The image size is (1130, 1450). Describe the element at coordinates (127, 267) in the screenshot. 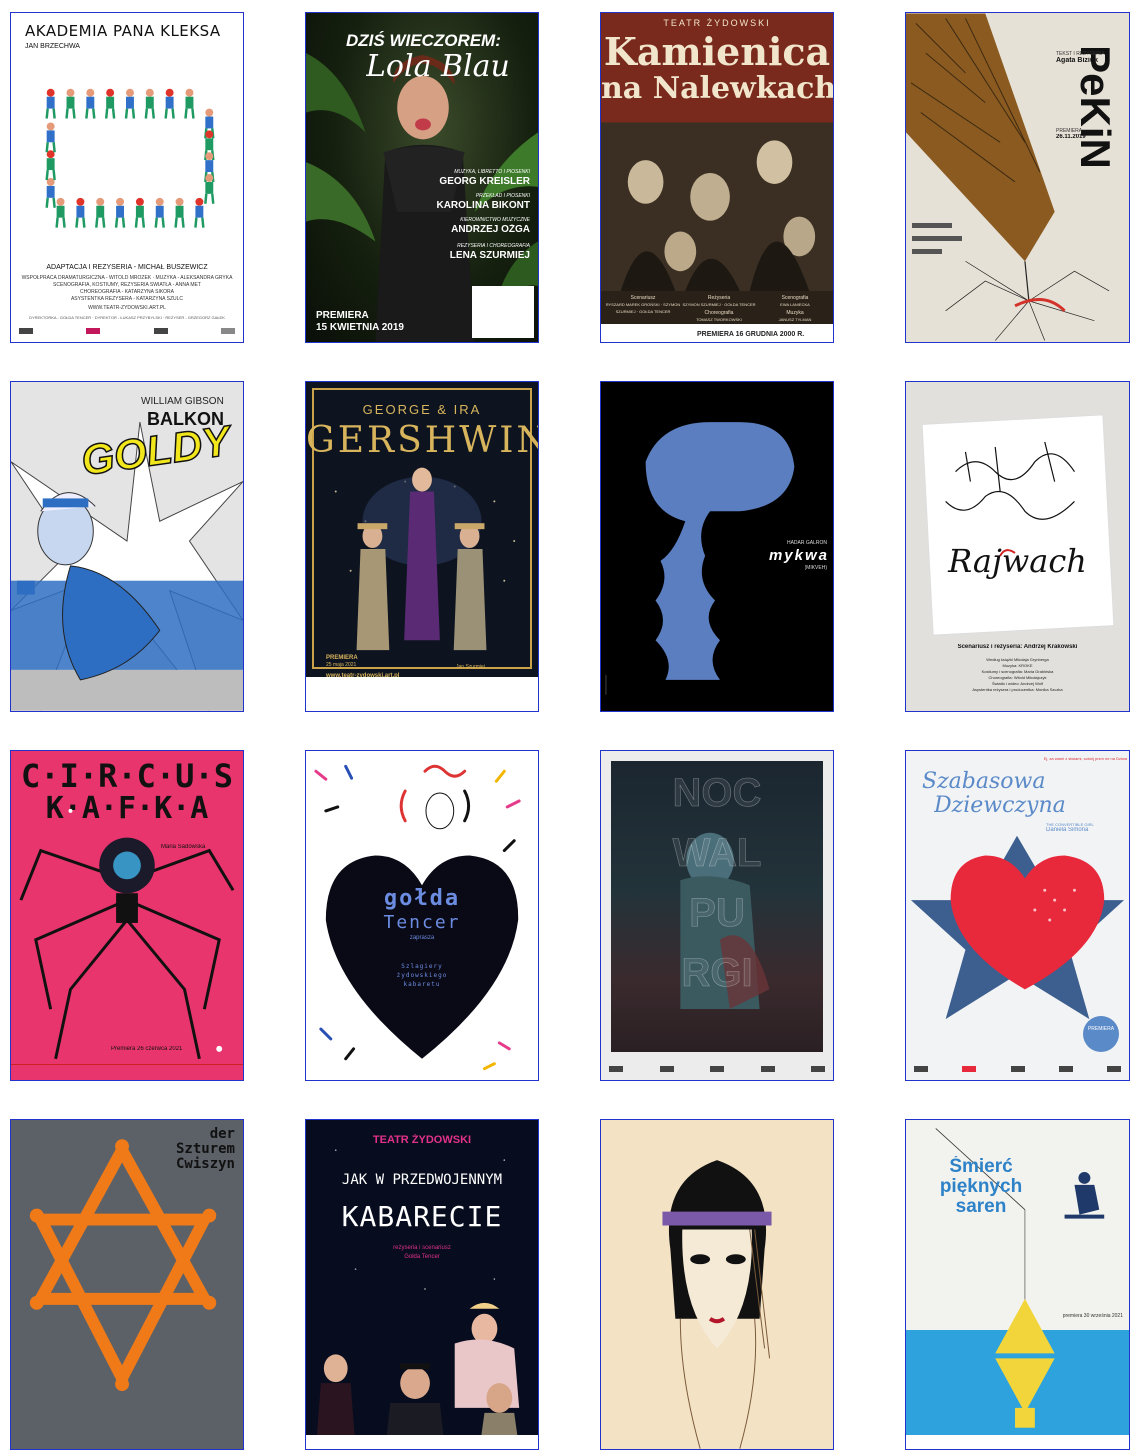

I see `poster-credit-main: ADAPTACJA I REŻYSERIA - MICHAŁ BUSZEWICZ` at that location.